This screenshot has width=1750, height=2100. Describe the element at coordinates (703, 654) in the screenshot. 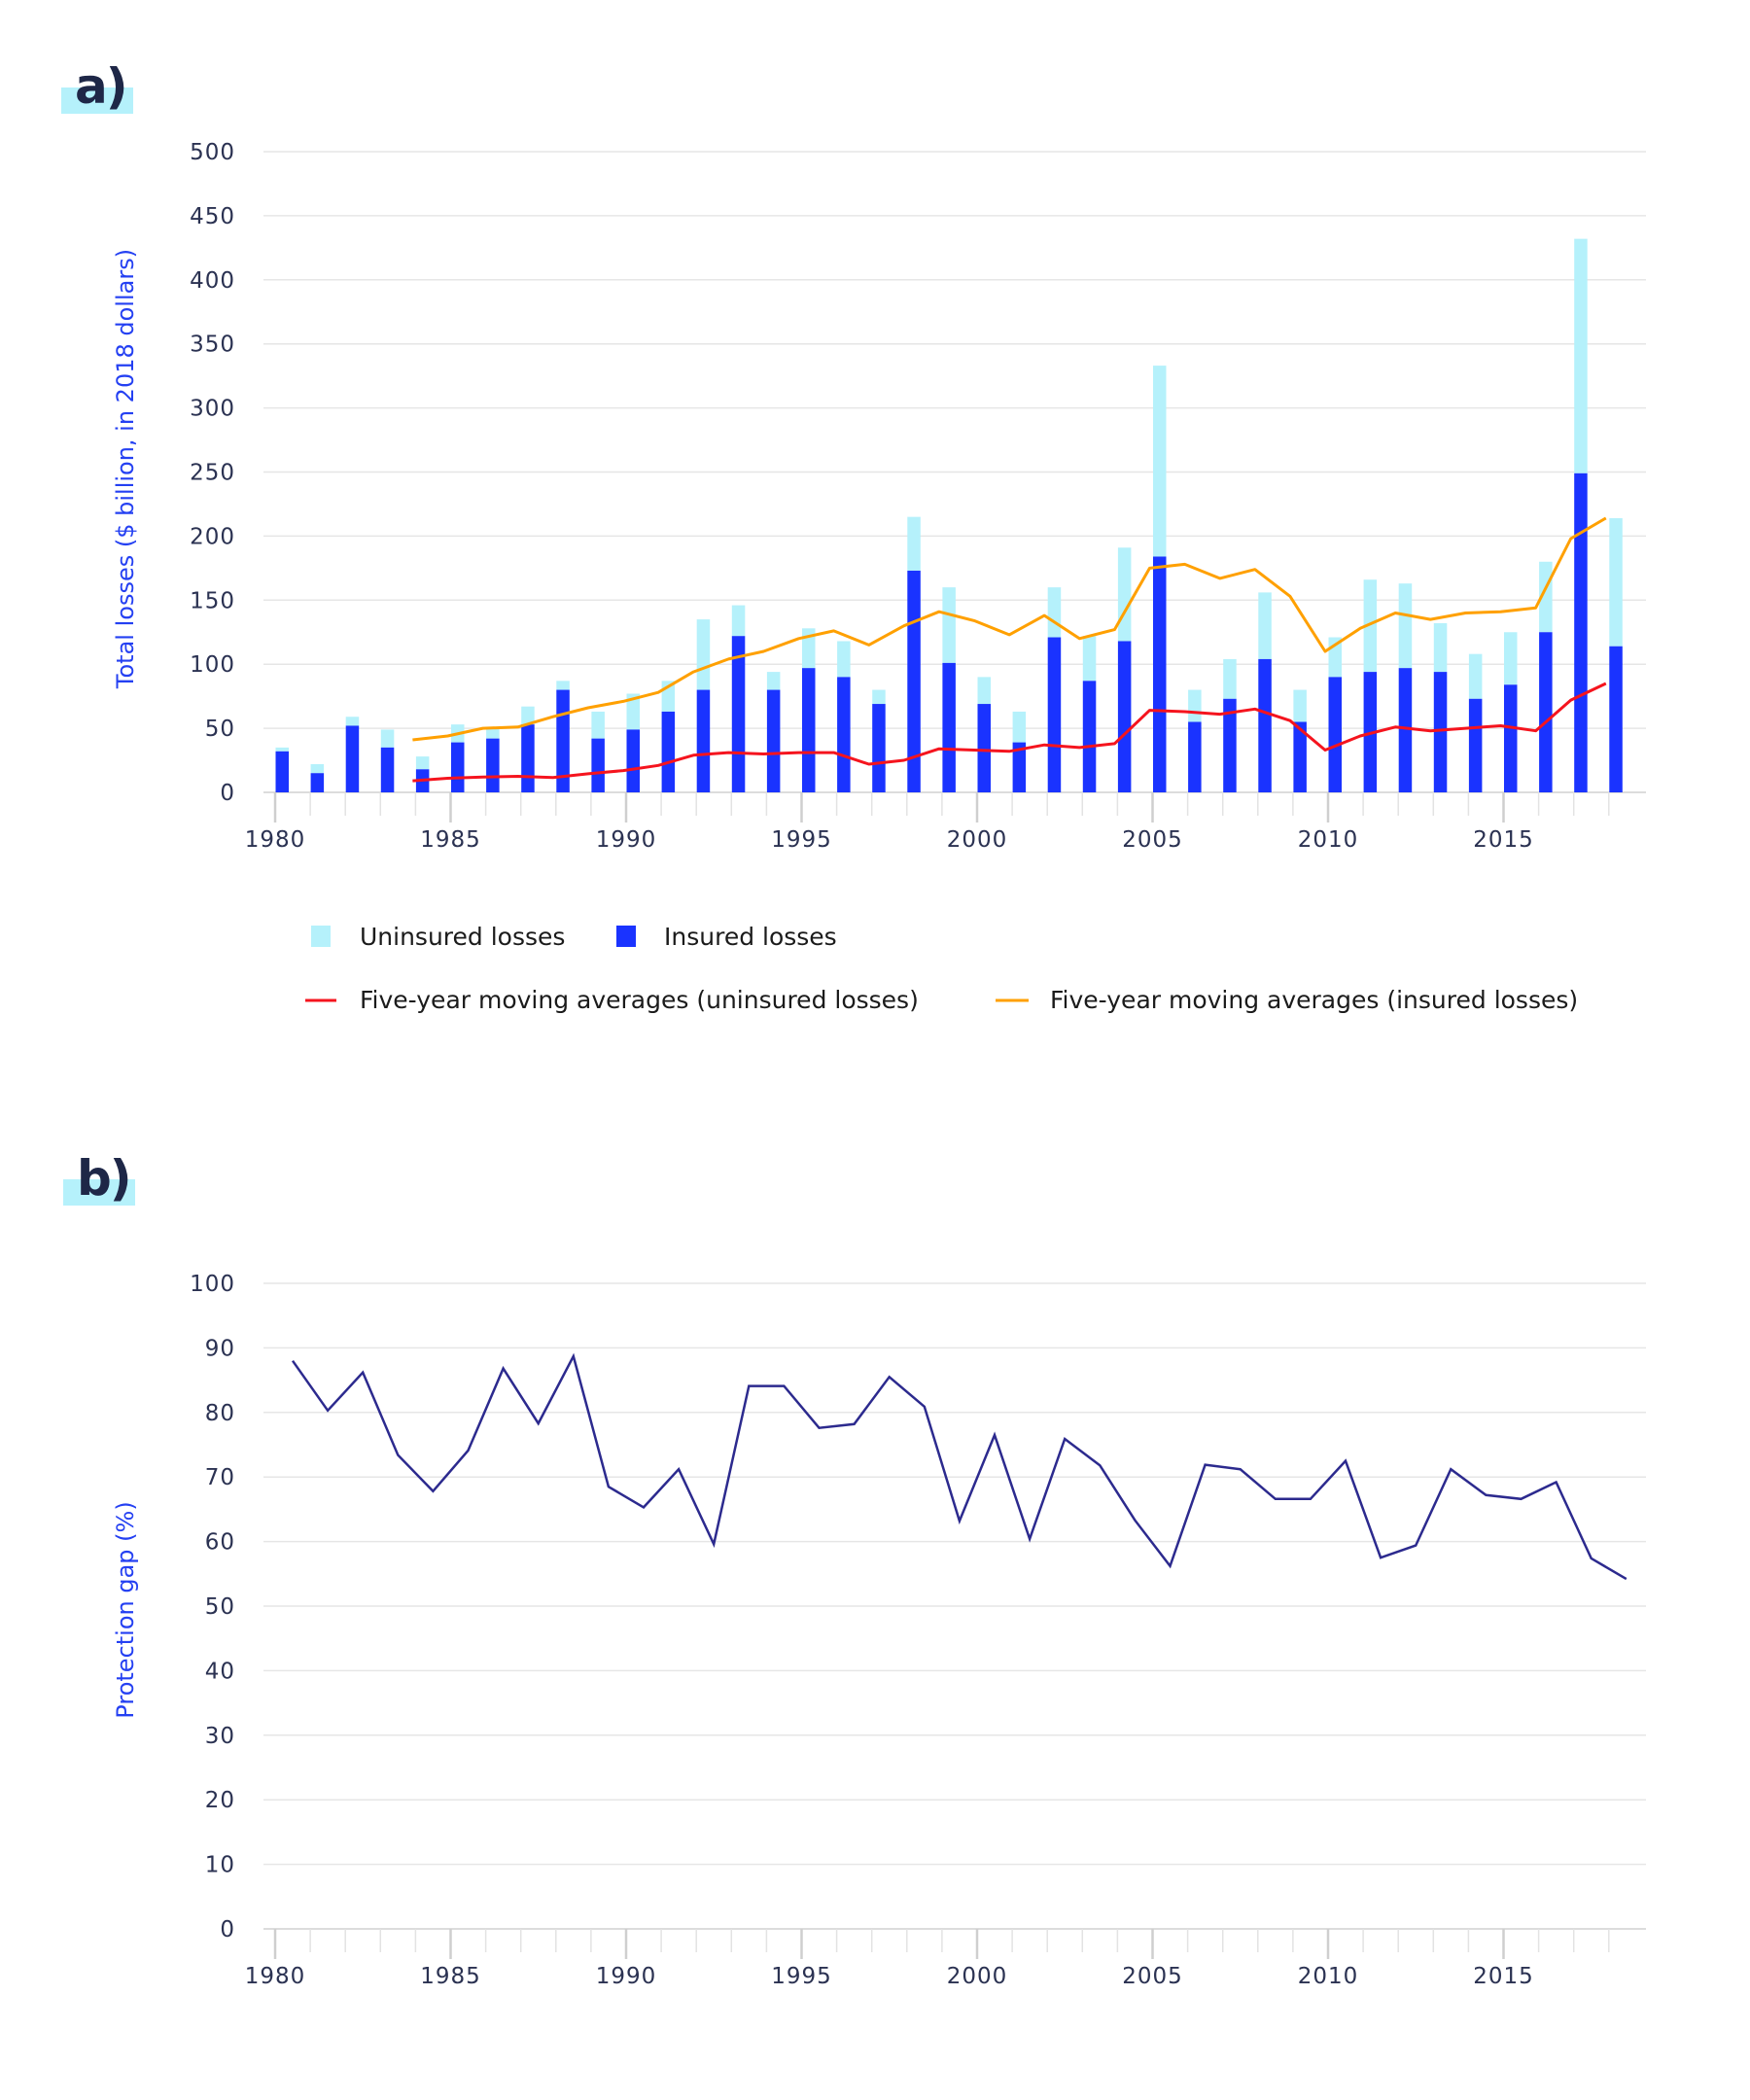

I see `bar-uninsured-1992` at that location.